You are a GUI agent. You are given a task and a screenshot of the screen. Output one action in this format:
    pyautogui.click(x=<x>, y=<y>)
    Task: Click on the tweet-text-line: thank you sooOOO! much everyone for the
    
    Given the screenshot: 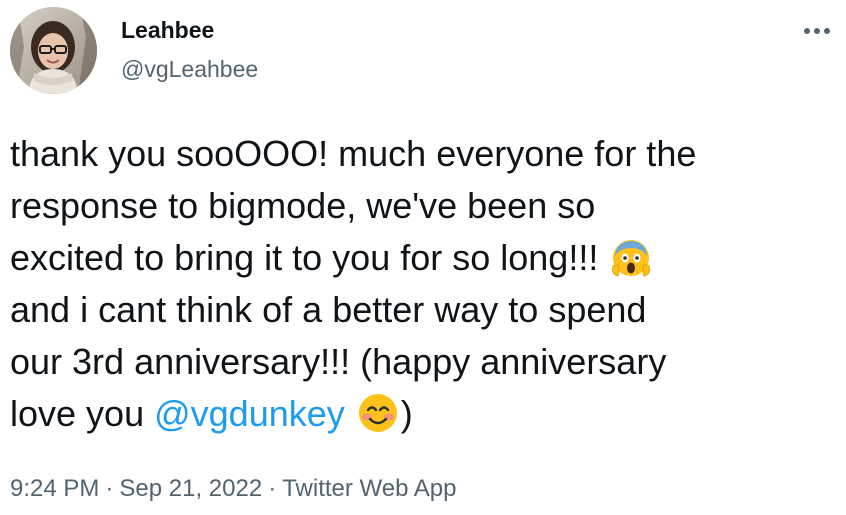 What is the action you would take?
    pyautogui.click(x=353, y=153)
    